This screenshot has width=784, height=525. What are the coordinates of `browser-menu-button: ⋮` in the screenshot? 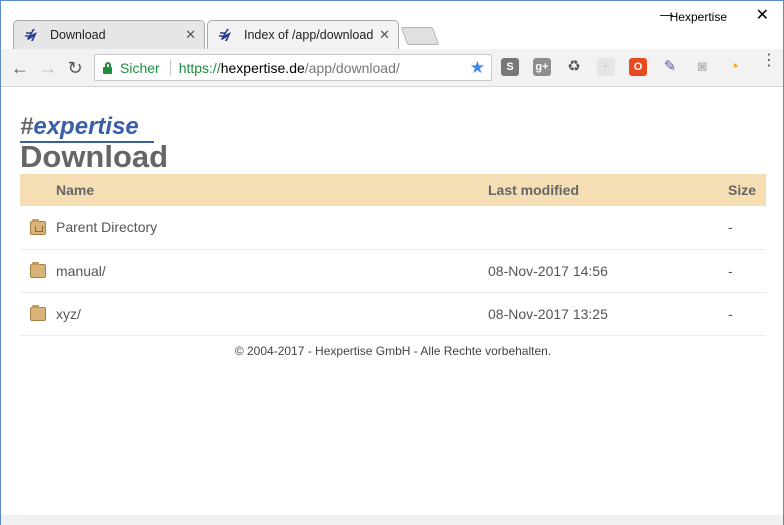 It's located at (769, 61).